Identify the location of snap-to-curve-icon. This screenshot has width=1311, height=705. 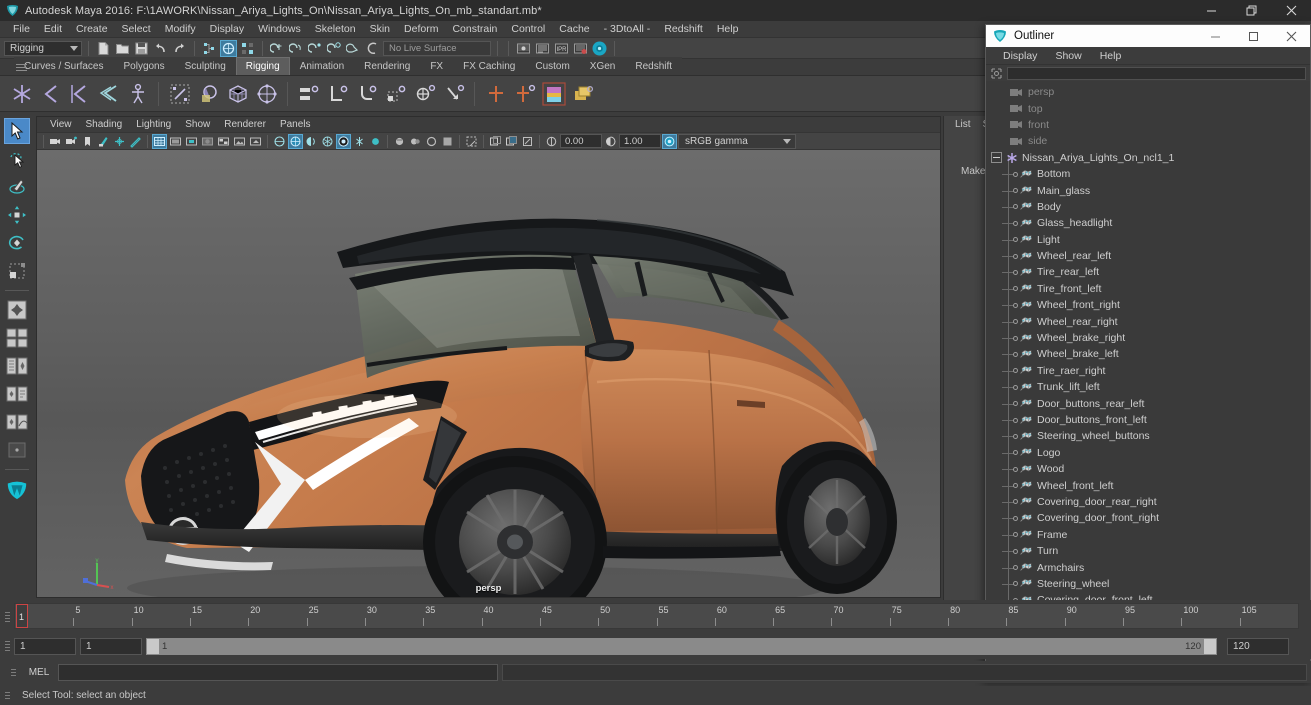
(296, 48).